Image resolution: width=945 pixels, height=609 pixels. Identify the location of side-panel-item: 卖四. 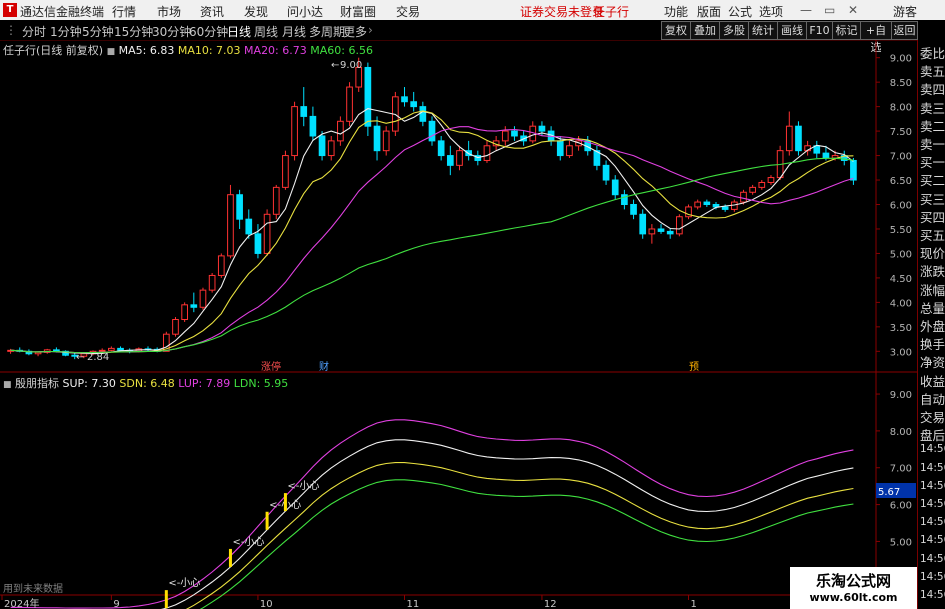
(932, 88).